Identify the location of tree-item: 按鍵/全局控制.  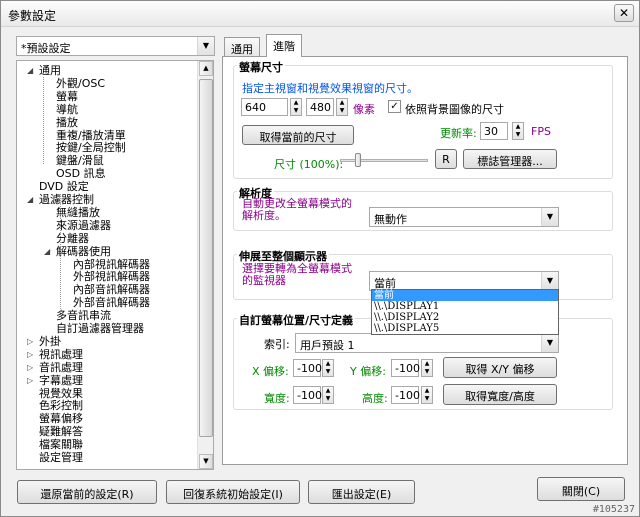
(91, 147).